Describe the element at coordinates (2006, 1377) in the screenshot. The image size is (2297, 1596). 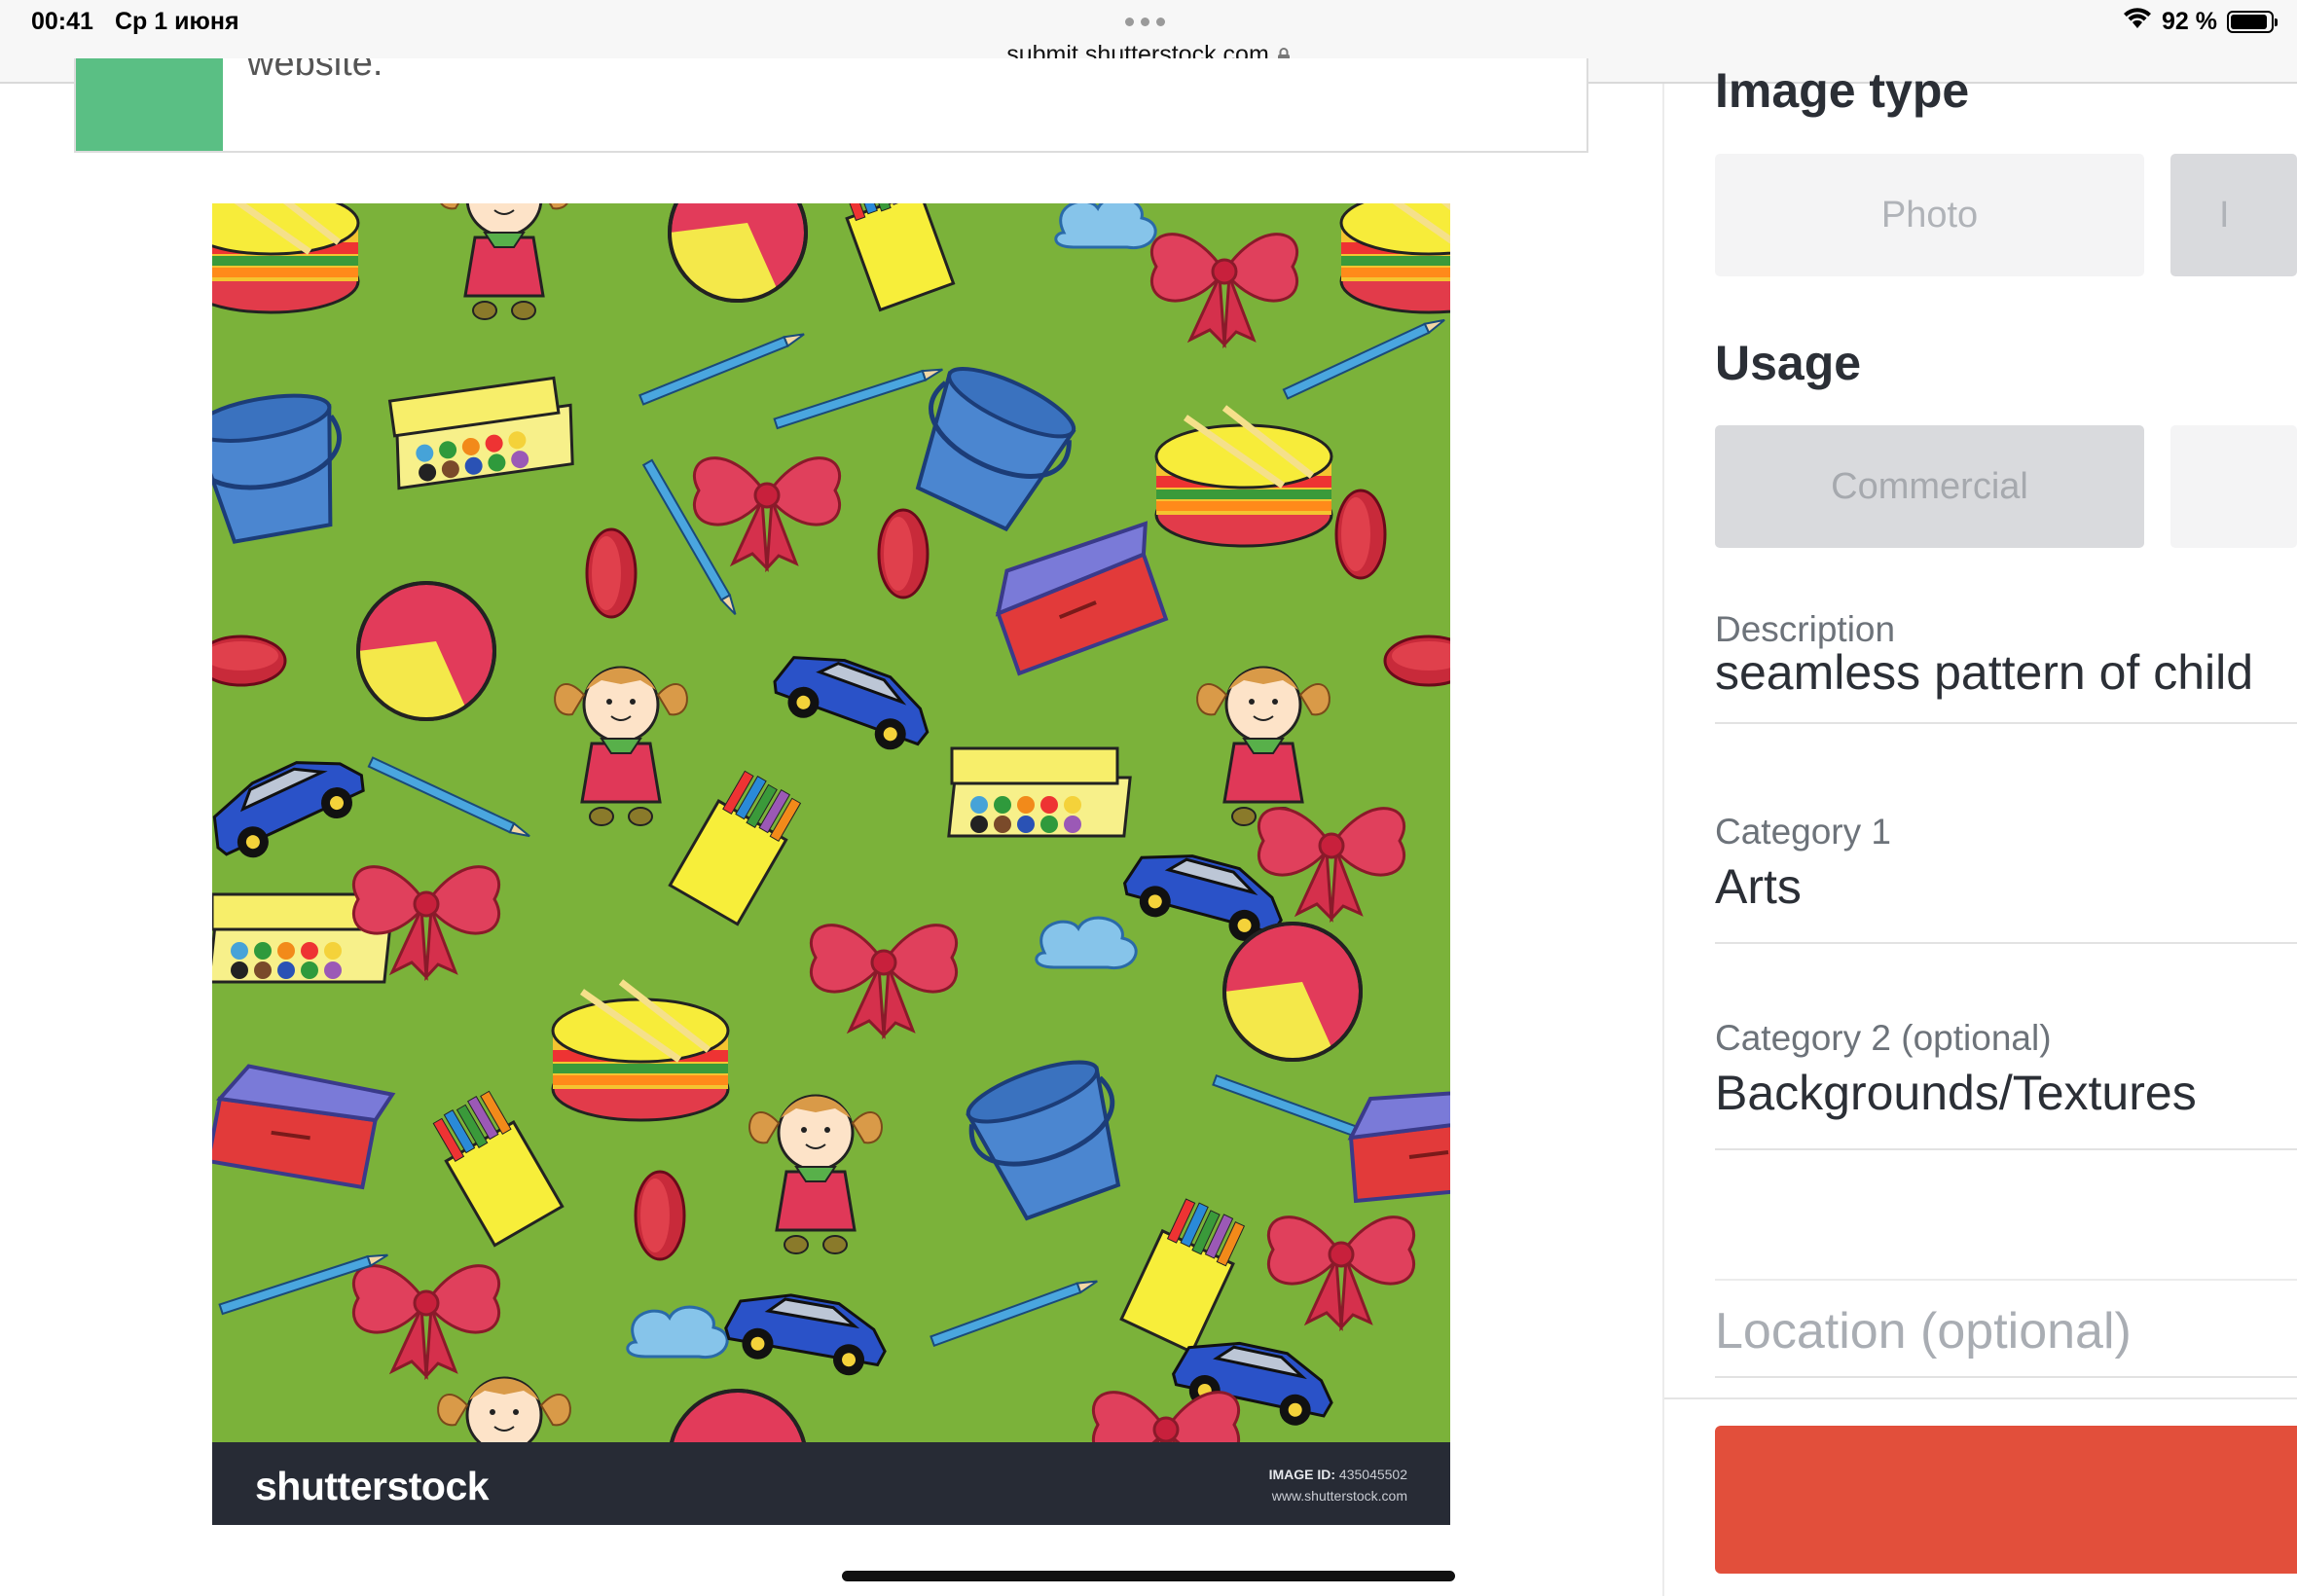
I see `location-underline` at that location.